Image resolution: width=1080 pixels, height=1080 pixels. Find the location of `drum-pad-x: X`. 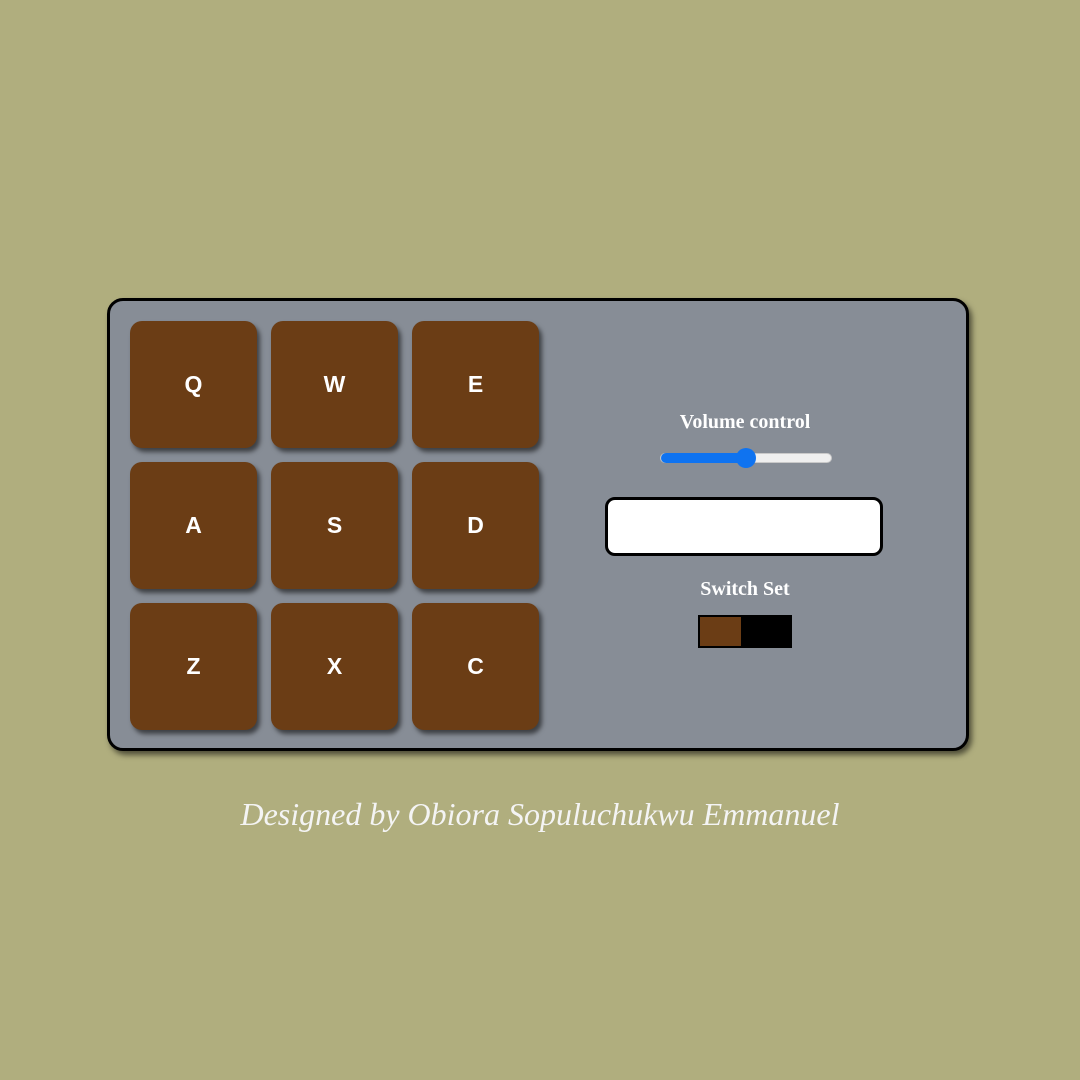

drum-pad-x: X is located at coordinates (334, 666).